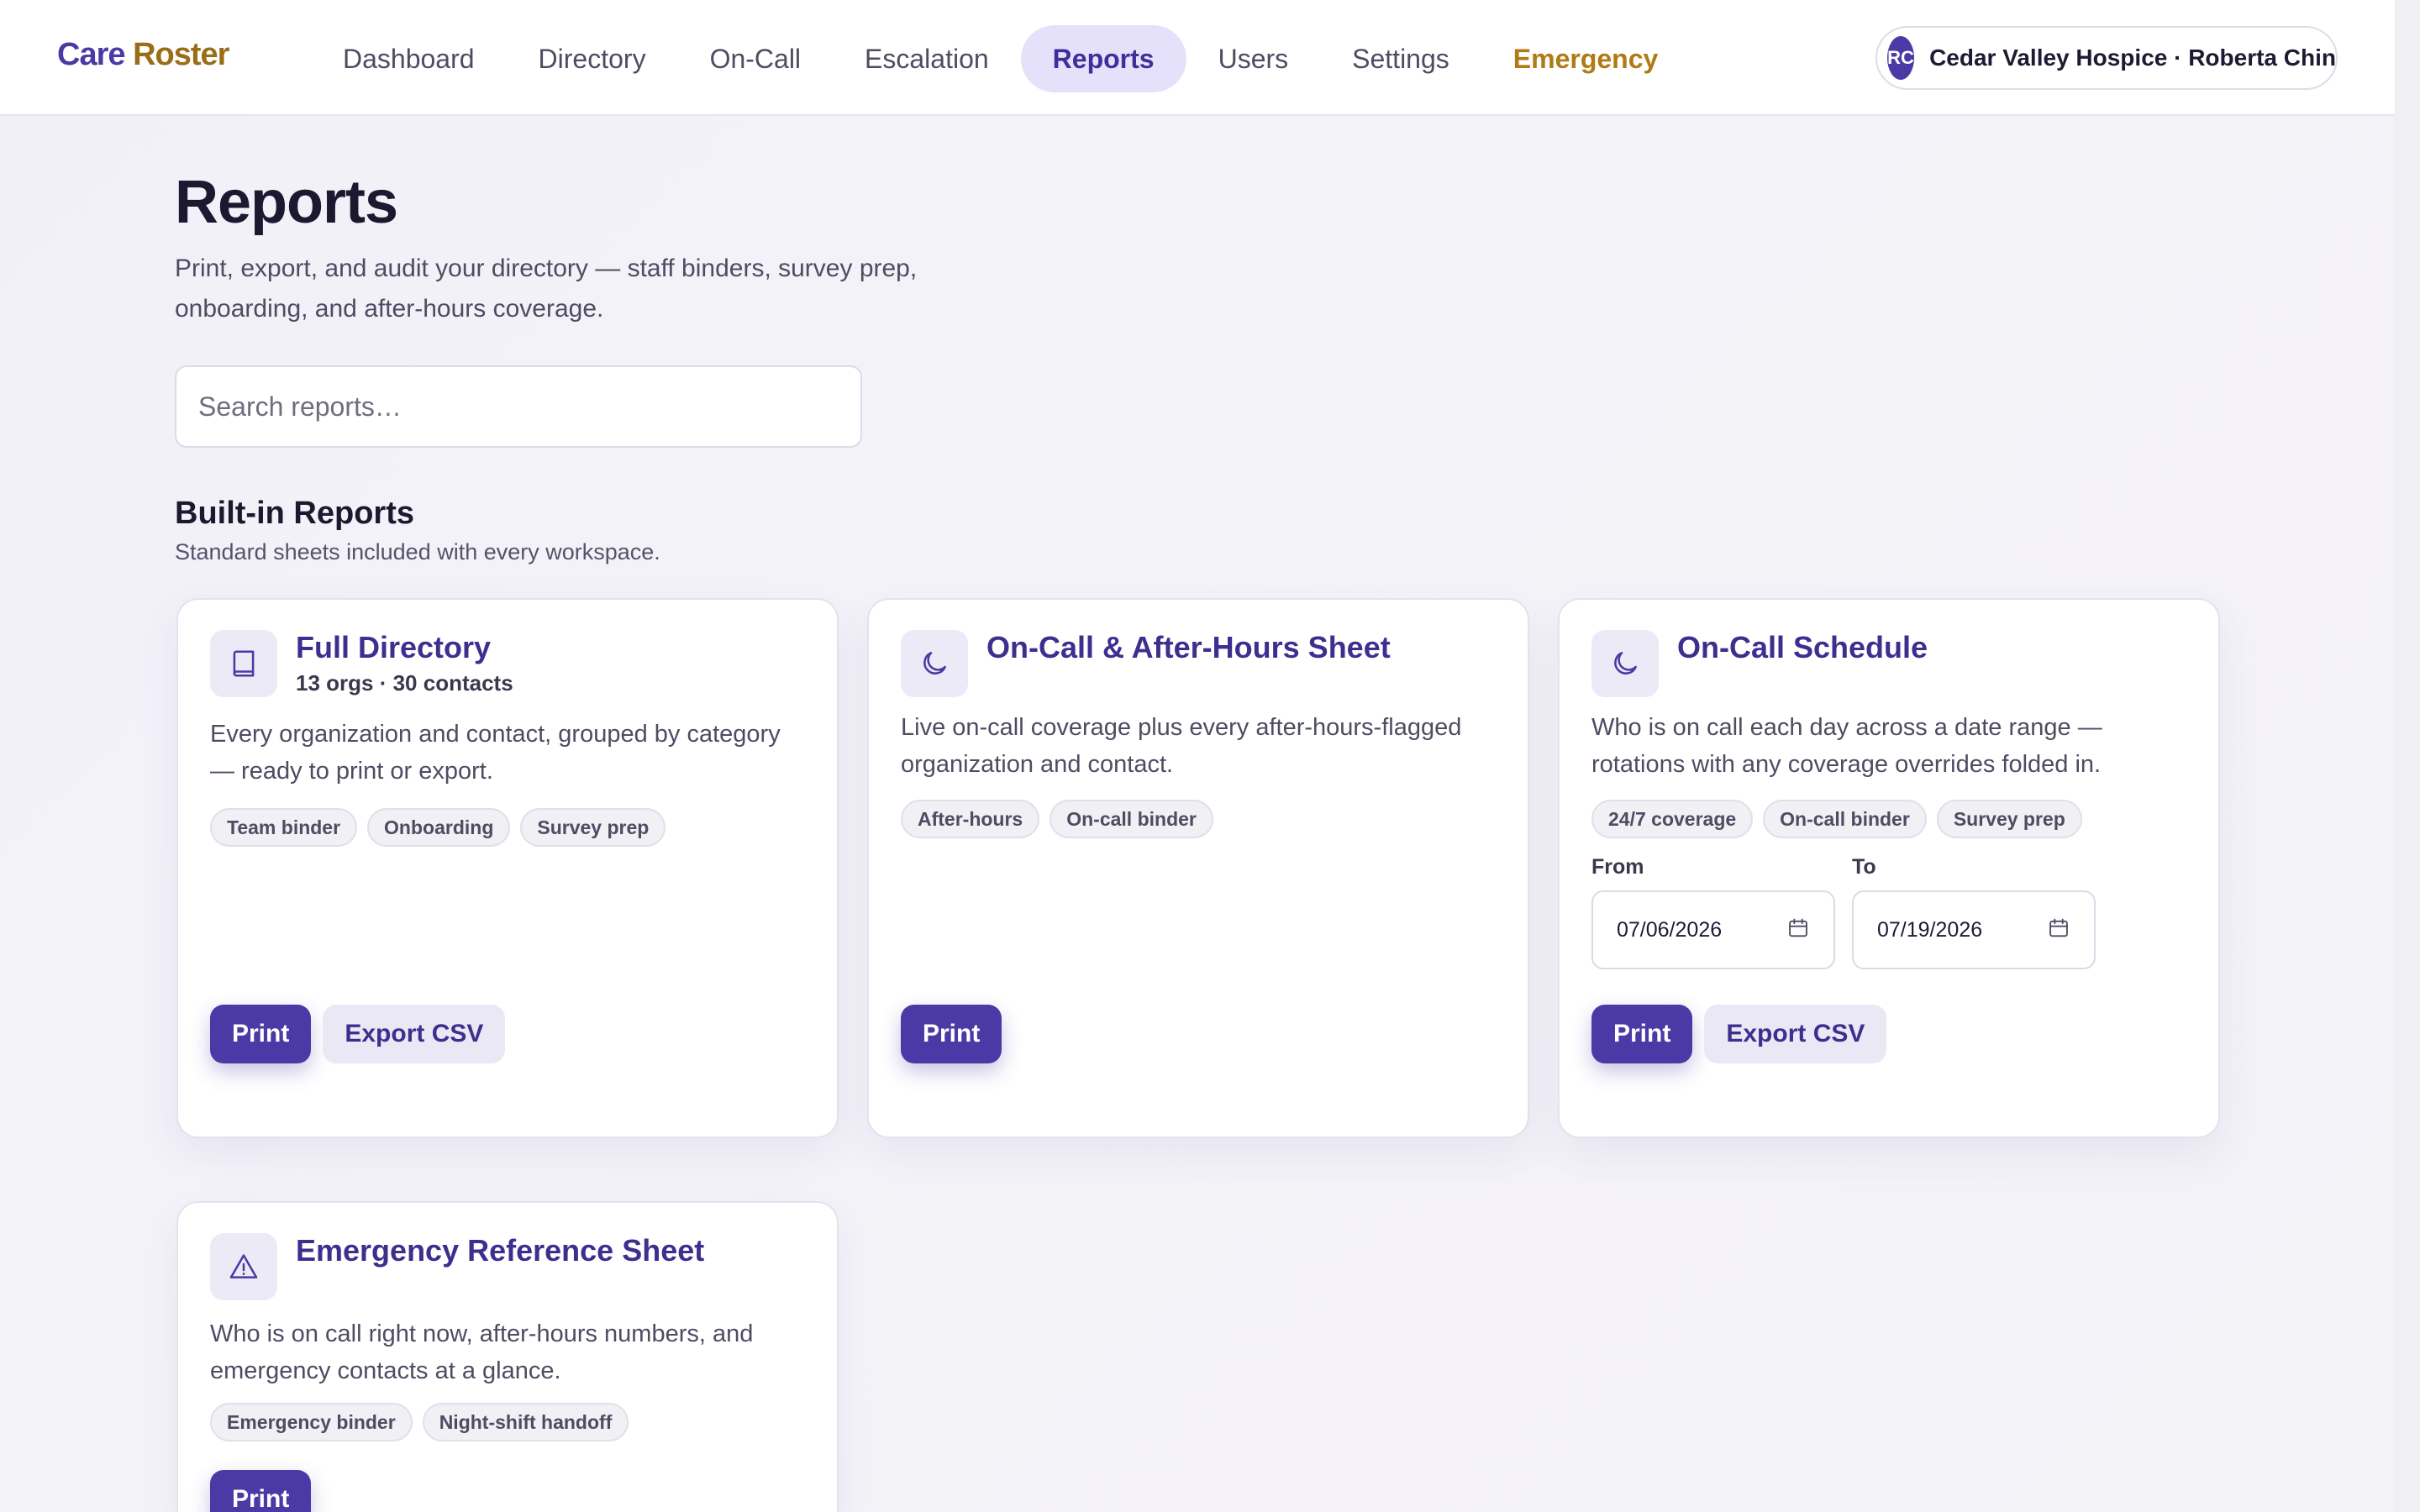  Describe the element at coordinates (243, 663) in the screenshot. I see `book-icon` at that location.